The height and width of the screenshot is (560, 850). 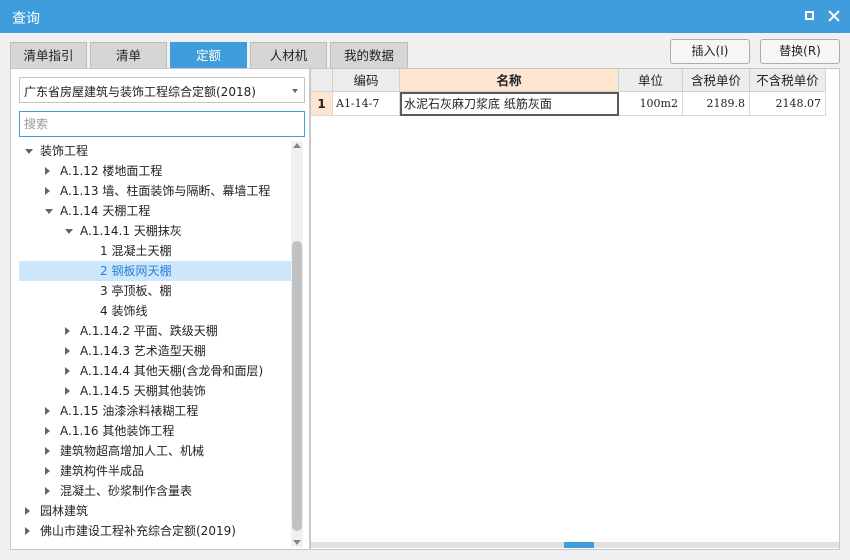 I want to click on tree-node: A.1.14.1 天棚抹灰, so click(x=155, y=231).